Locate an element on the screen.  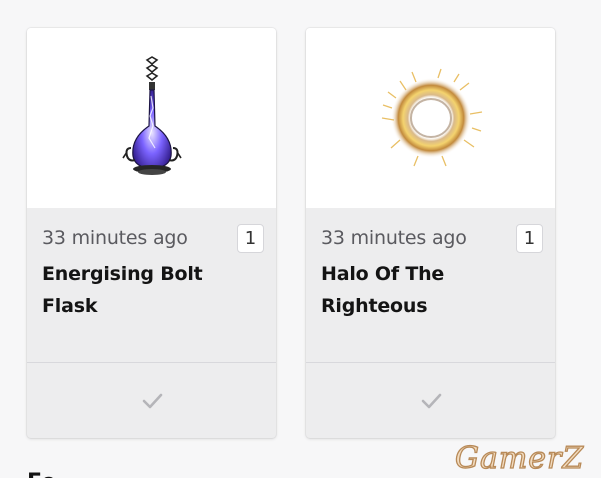
item-title: Halo Of The Righteous is located at coordinates (430, 290).